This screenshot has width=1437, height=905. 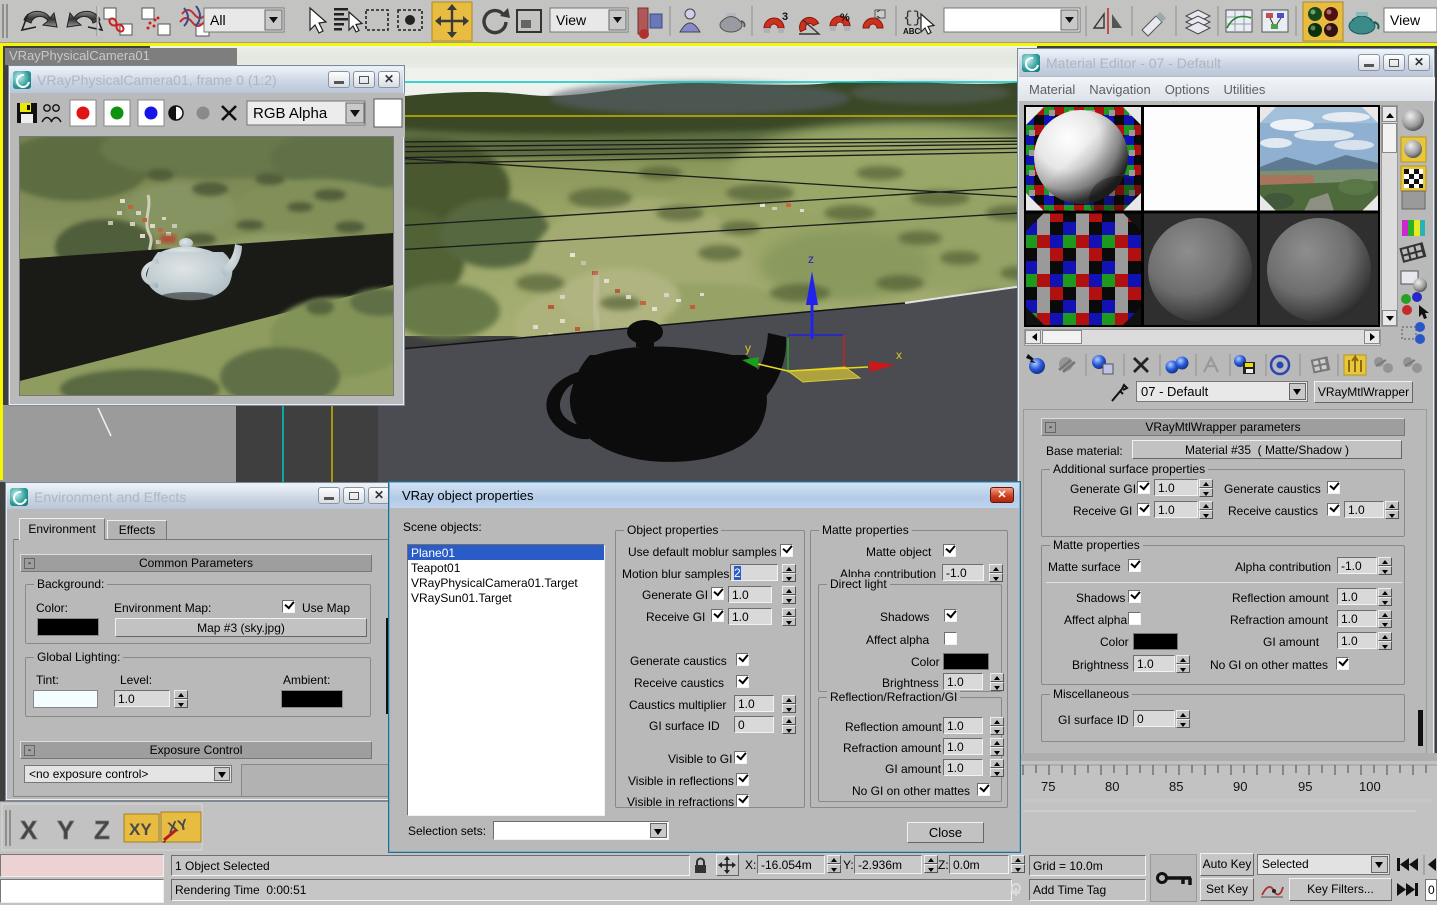 What do you see at coordinates (1305, 786) in the screenshot?
I see `svg-text: 95` at bounding box center [1305, 786].